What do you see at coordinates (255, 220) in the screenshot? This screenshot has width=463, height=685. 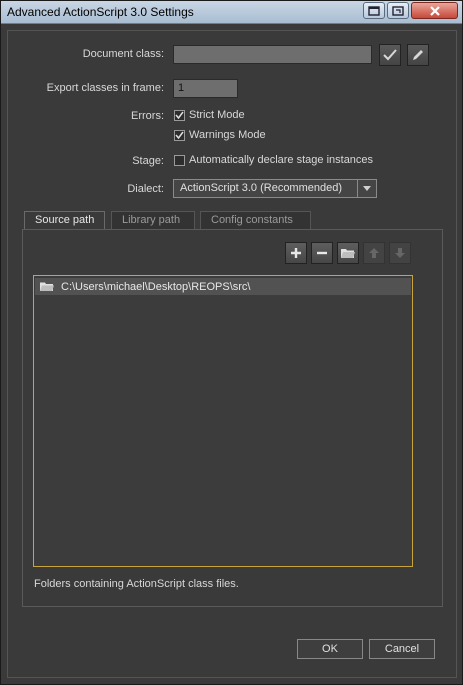 I see `tab-config-constants: Config constants` at bounding box center [255, 220].